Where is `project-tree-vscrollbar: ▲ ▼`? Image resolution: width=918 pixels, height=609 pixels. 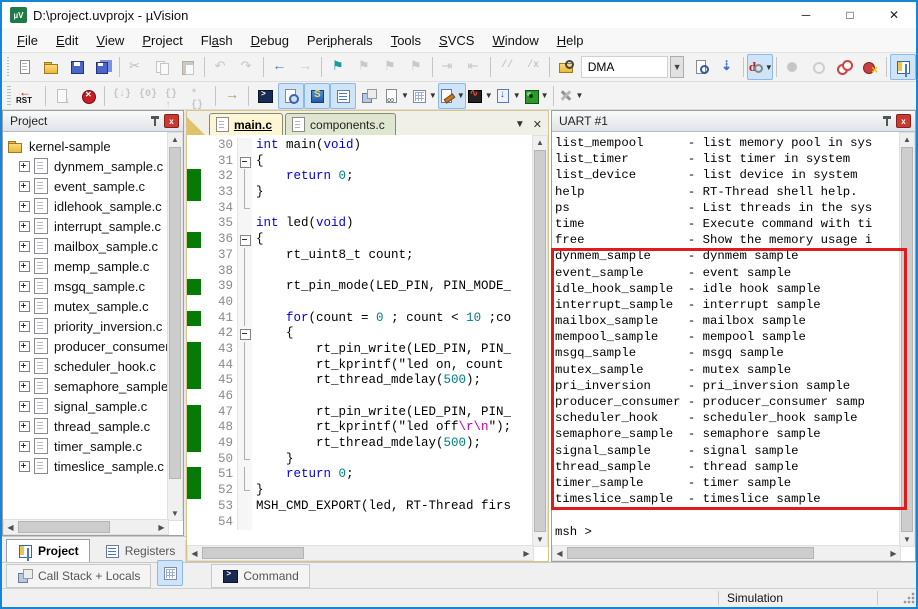
project-tree-vscrollbar: ▲ ▼ is located at coordinates (175, 326).